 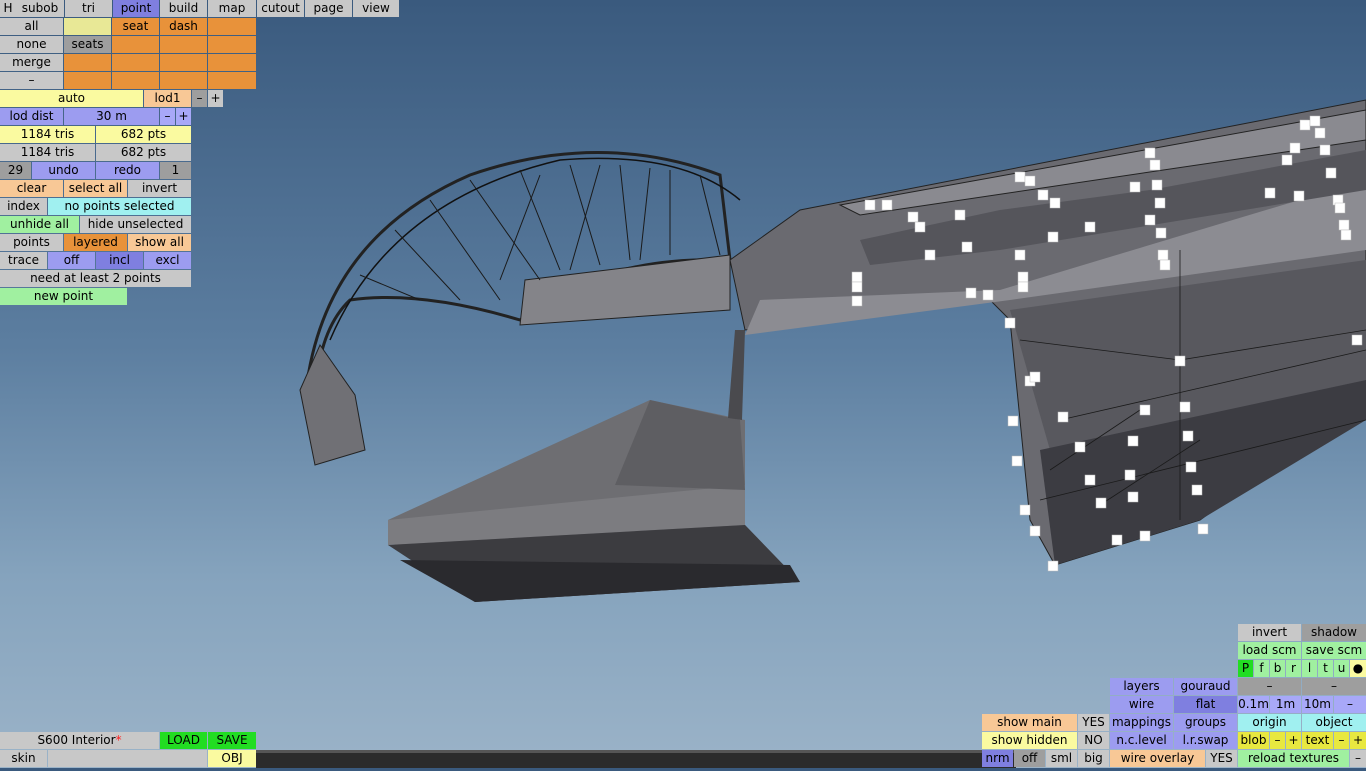 What do you see at coordinates (1093, 722) in the screenshot?
I see `show-main-value: YES` at bounding box center [1093, 722].